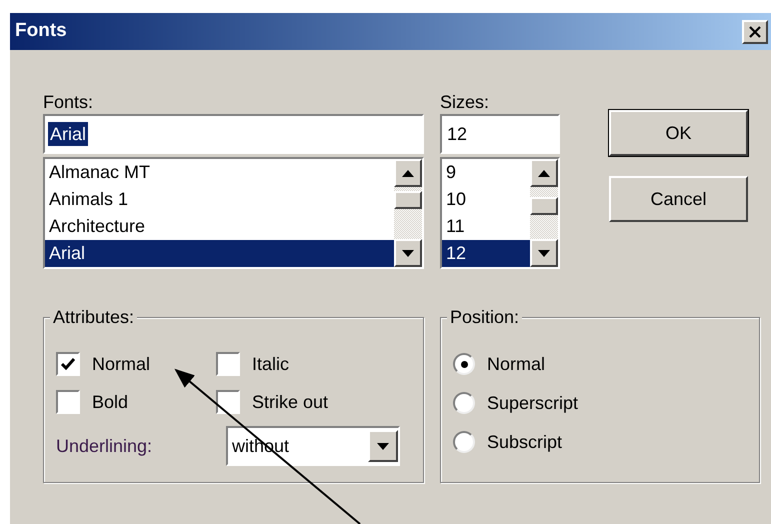  What do you see at coordinates (105, 446) in the screenshot?
I see `underlining-label: Underlining:` at bounding box center [105, 446].